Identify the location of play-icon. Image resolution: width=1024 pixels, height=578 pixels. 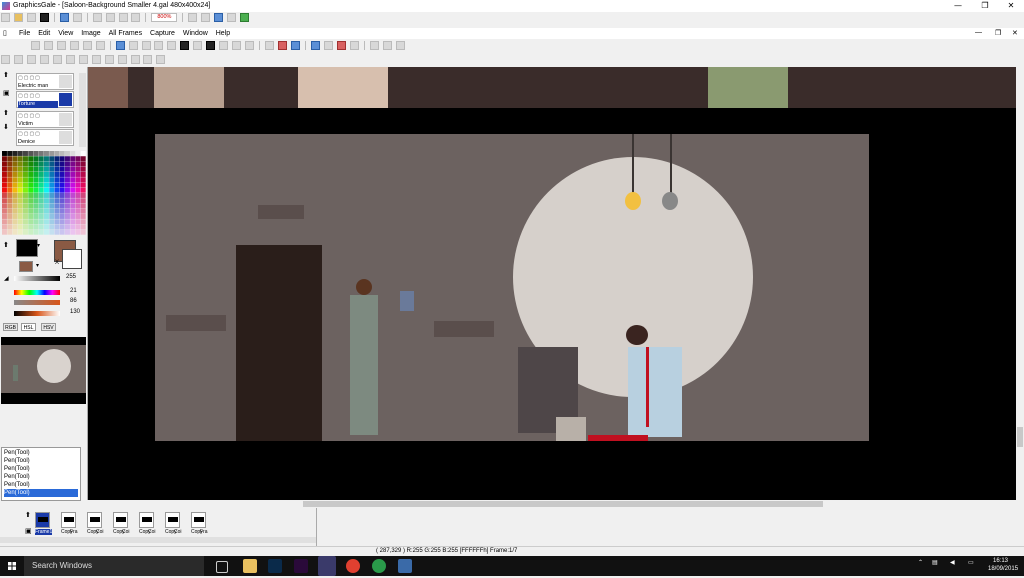
(148, 59).